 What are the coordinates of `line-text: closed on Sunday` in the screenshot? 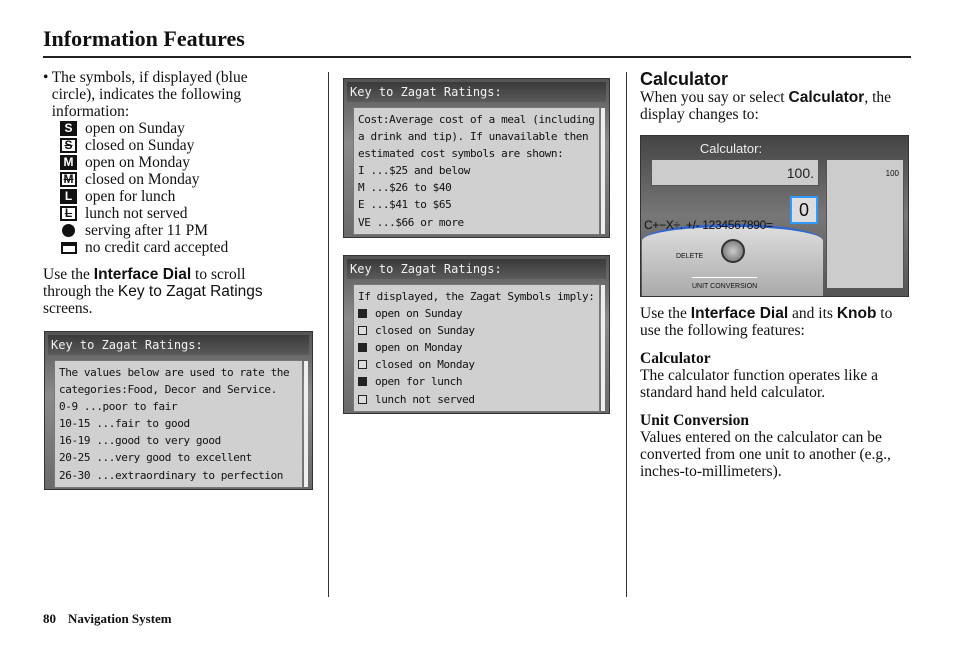 It's located at (425, 331).